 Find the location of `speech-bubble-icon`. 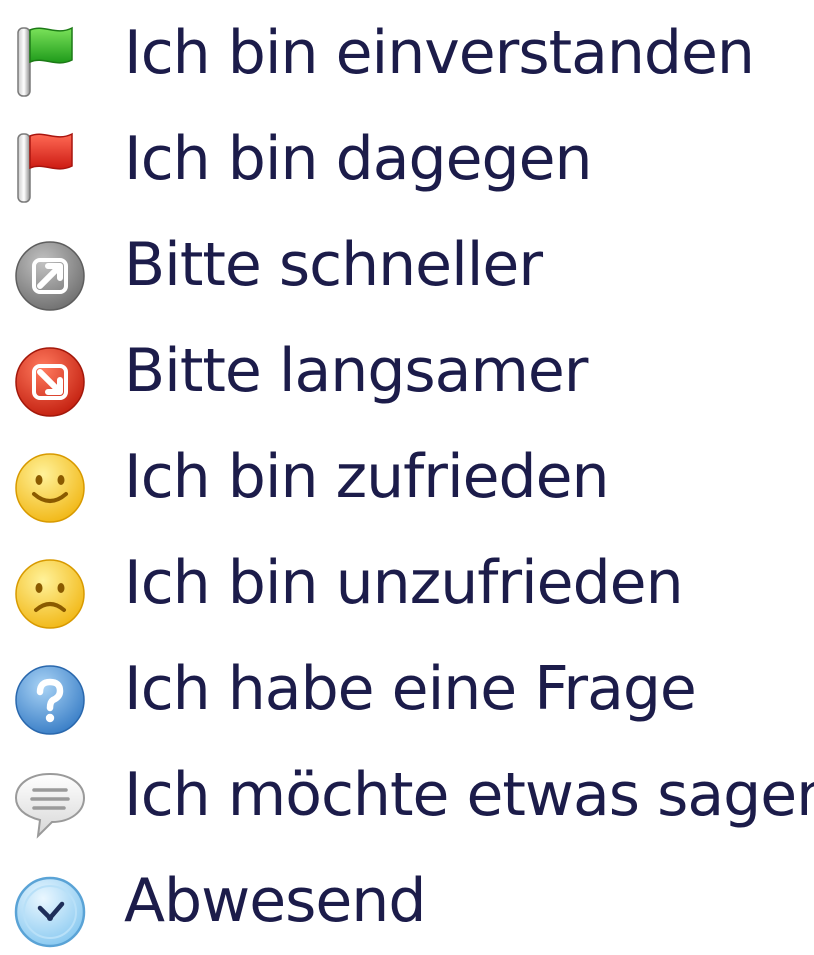

speech-bubble-icon is located at coordinates (50, 805).